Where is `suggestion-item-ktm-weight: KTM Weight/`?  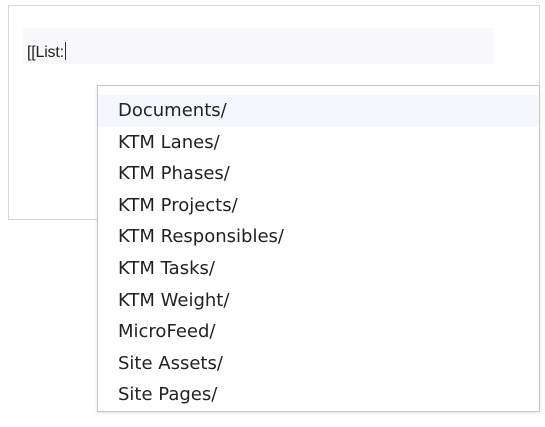
suggestion-item-ktm-weight: KTM Weight/ is located at coordinates (318, 301).